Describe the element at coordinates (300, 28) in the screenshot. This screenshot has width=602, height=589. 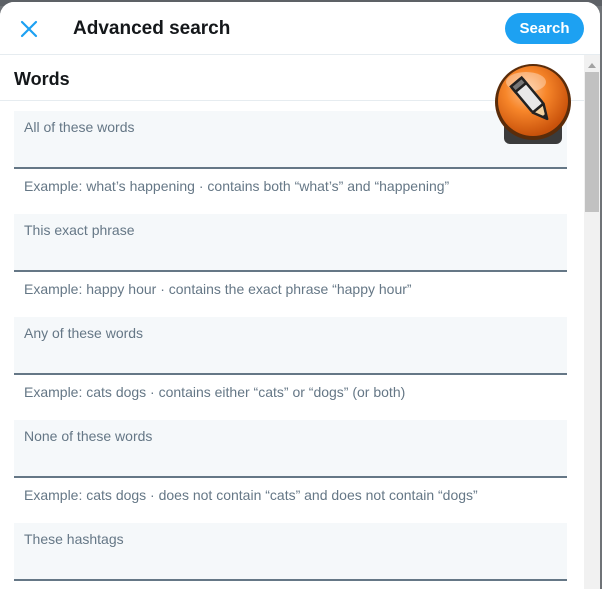
I see `dialog-header: Advanced search Search` at that location.